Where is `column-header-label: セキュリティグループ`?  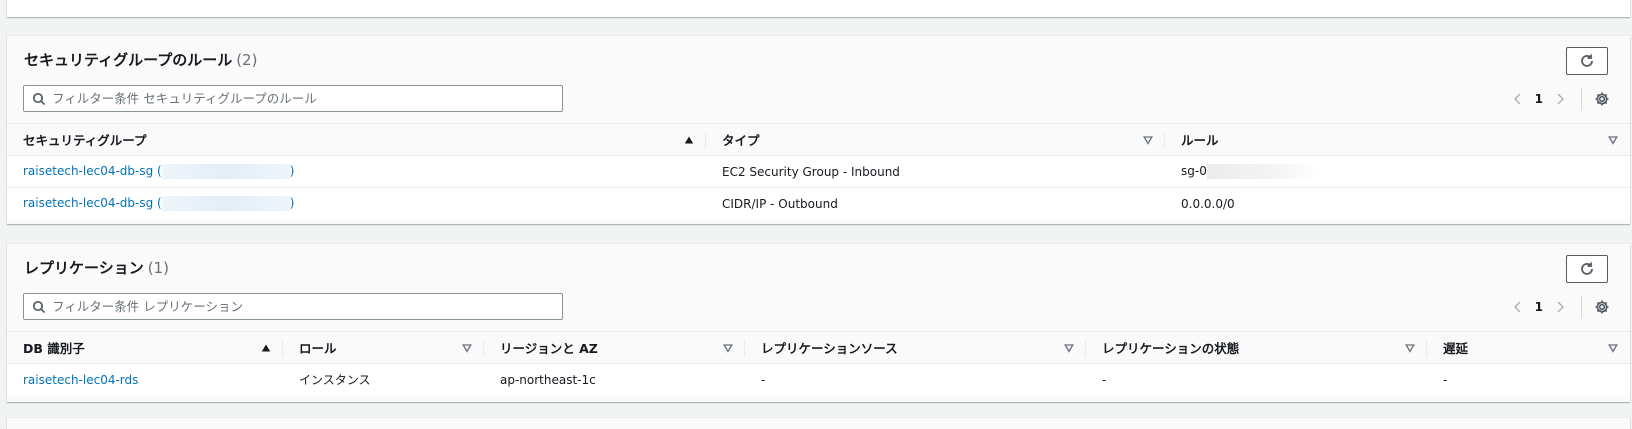
column-header-label: セキュリティグループ is located at coordinates (85, 140).